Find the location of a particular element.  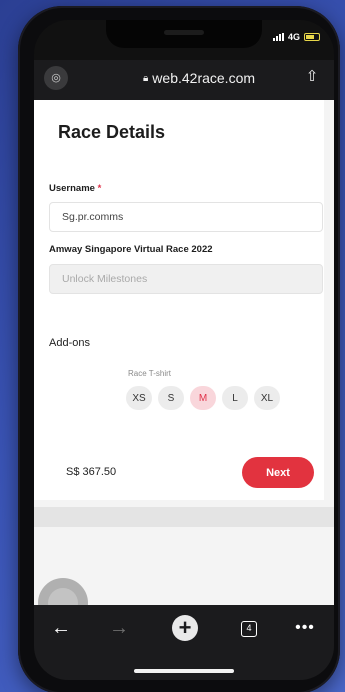

lock-icon: 🔒︎ is located at coordinates (145, 78).